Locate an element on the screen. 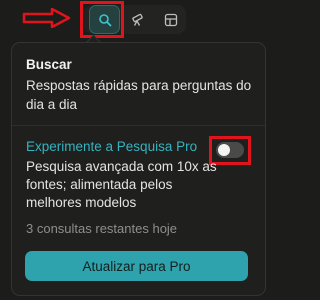 This screenshot has height=300, width=320. search-mode-button is located at coordinates (104, 19).